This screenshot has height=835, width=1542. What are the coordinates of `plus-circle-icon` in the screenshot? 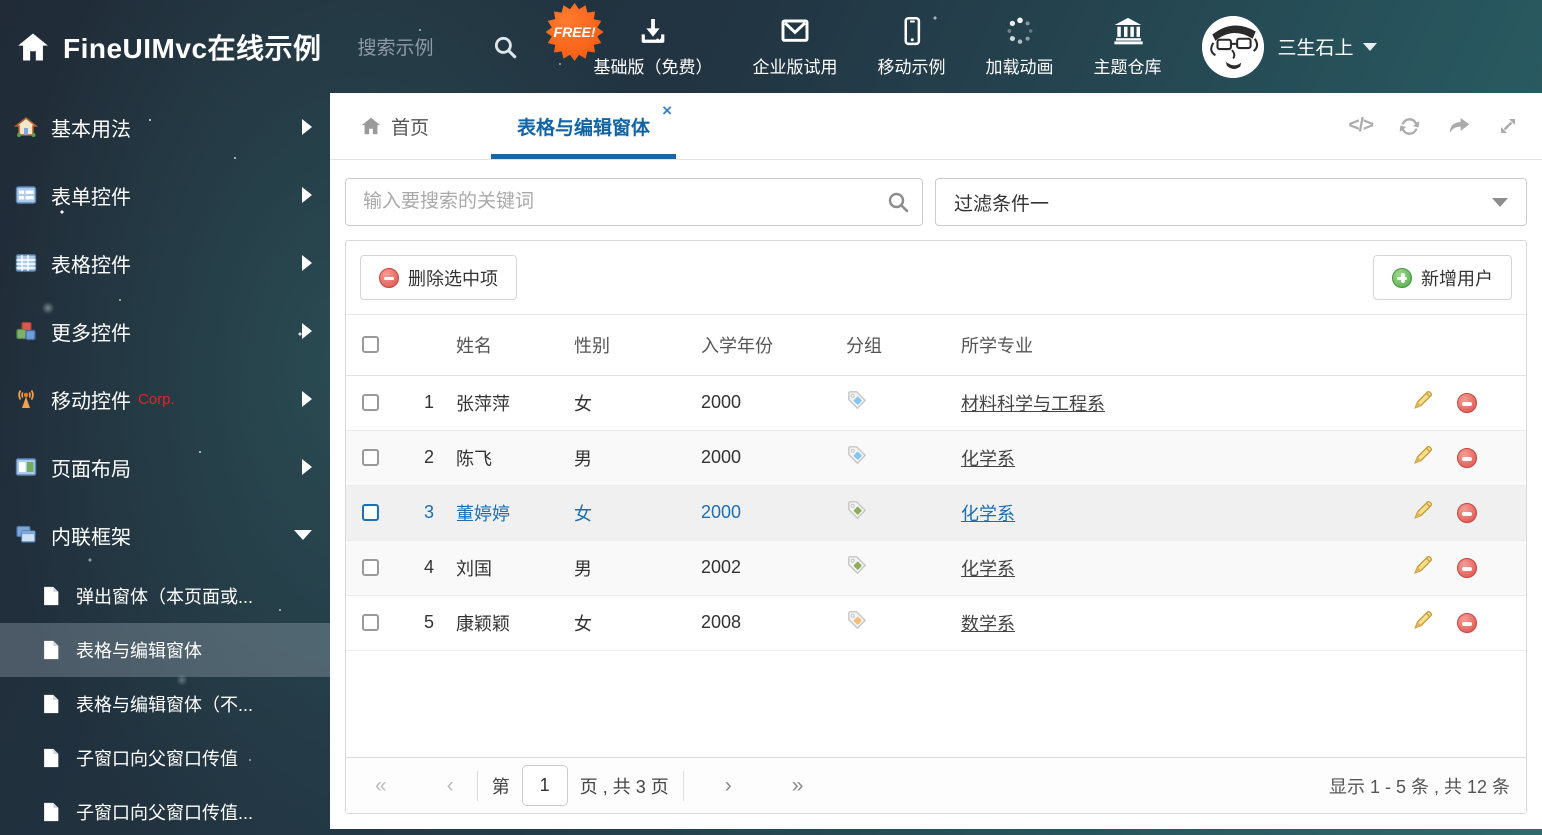 It's located at (1402, 277).